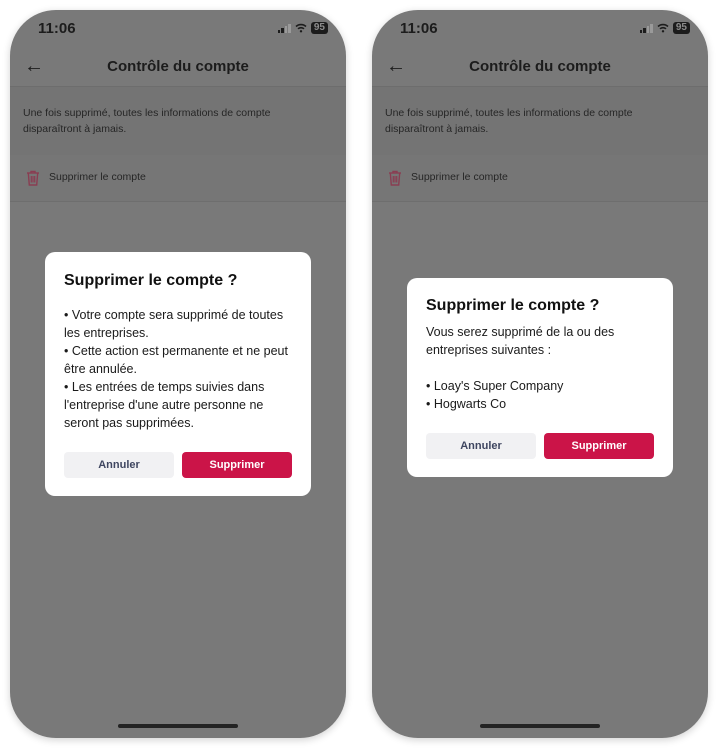 This screenshot has width=718, height=748. I want to click on company-list: • Loay's Super Company • Hogwarts Co, so click(540, 395).